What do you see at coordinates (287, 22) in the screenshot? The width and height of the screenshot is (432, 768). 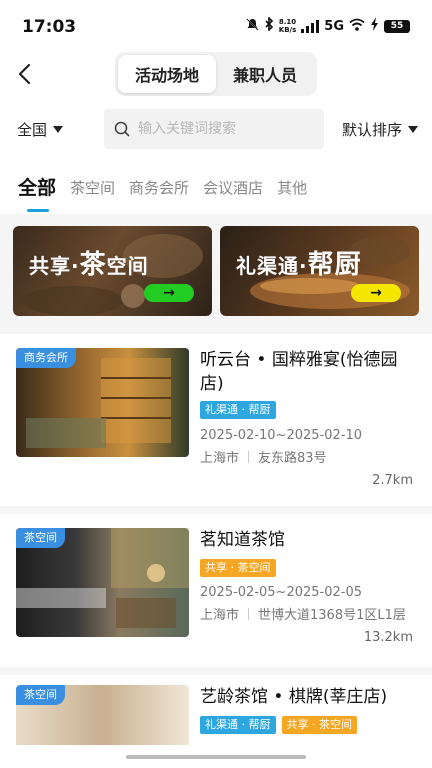 I see `net-speed-value: 8.10` at bounding box center [287, 22].